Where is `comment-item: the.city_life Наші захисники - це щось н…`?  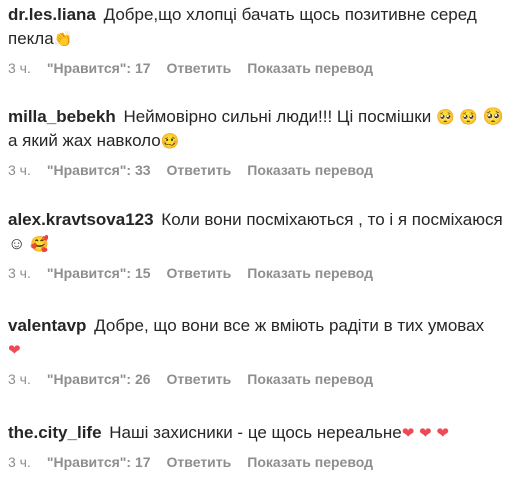 comment-item: the.city_life Наші захисники - це щось н… is located at coordinates (257, 446).